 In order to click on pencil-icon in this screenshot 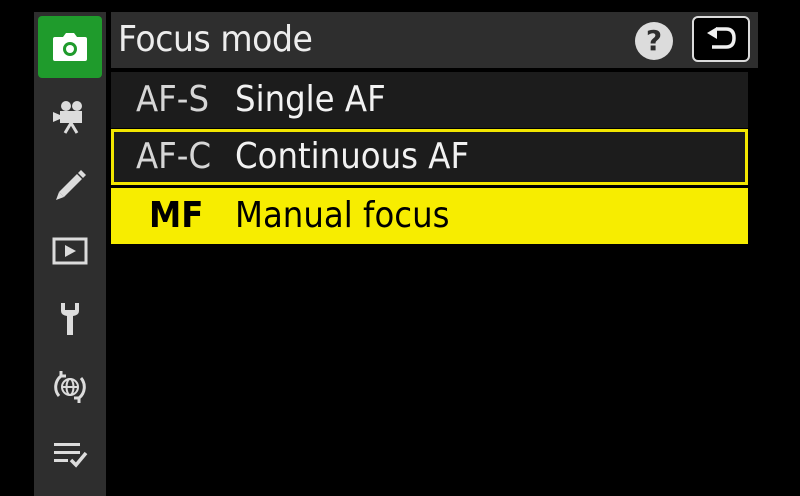, I will do `click(71, 185)`.